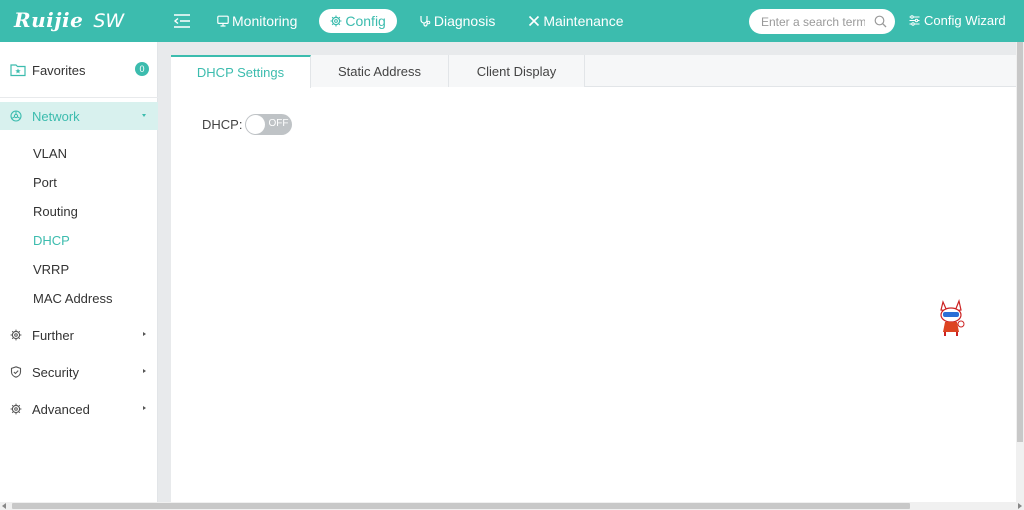  I want to click on horizontal-scrollbar, so click(512, 506).